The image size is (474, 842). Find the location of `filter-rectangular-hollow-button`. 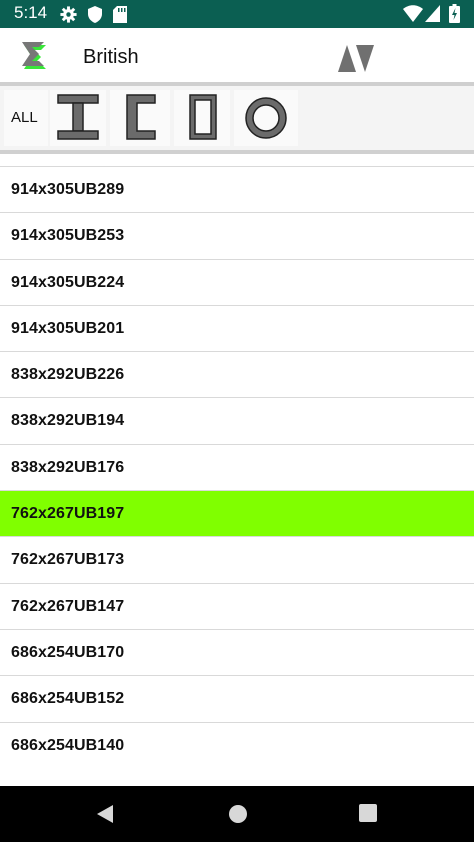

filter-rectangular-hollow-button is located at coordinates (202, 118).